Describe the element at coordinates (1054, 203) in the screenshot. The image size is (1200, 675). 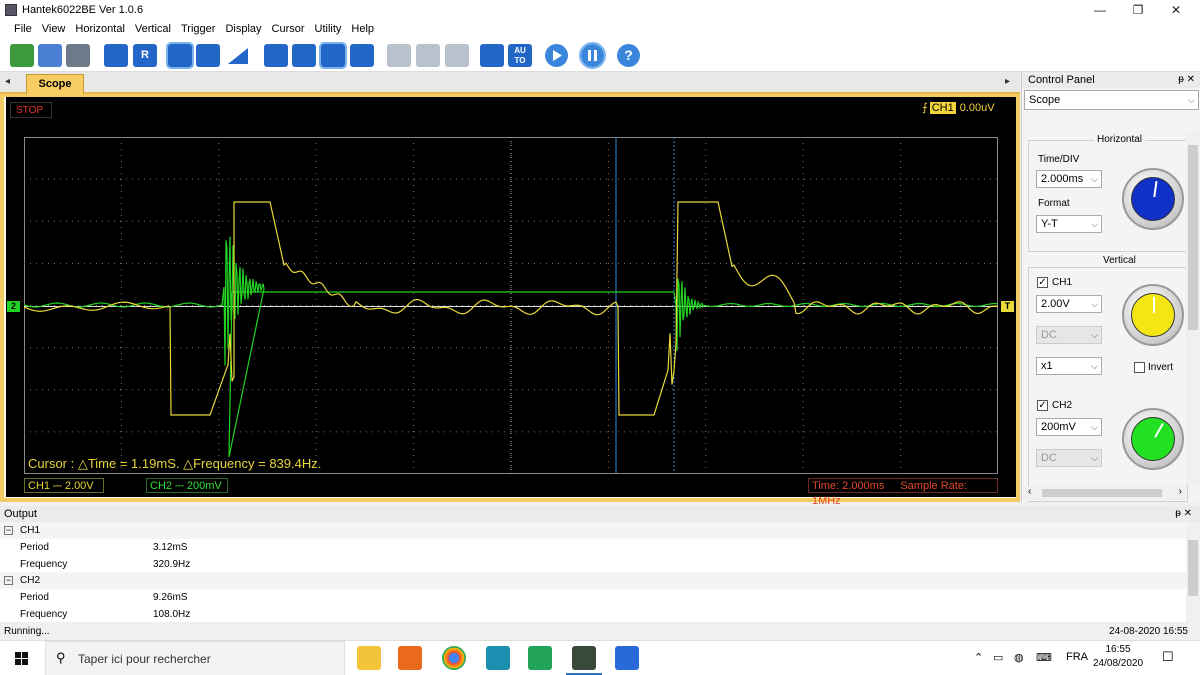
I see `format-label: Format` at that location.